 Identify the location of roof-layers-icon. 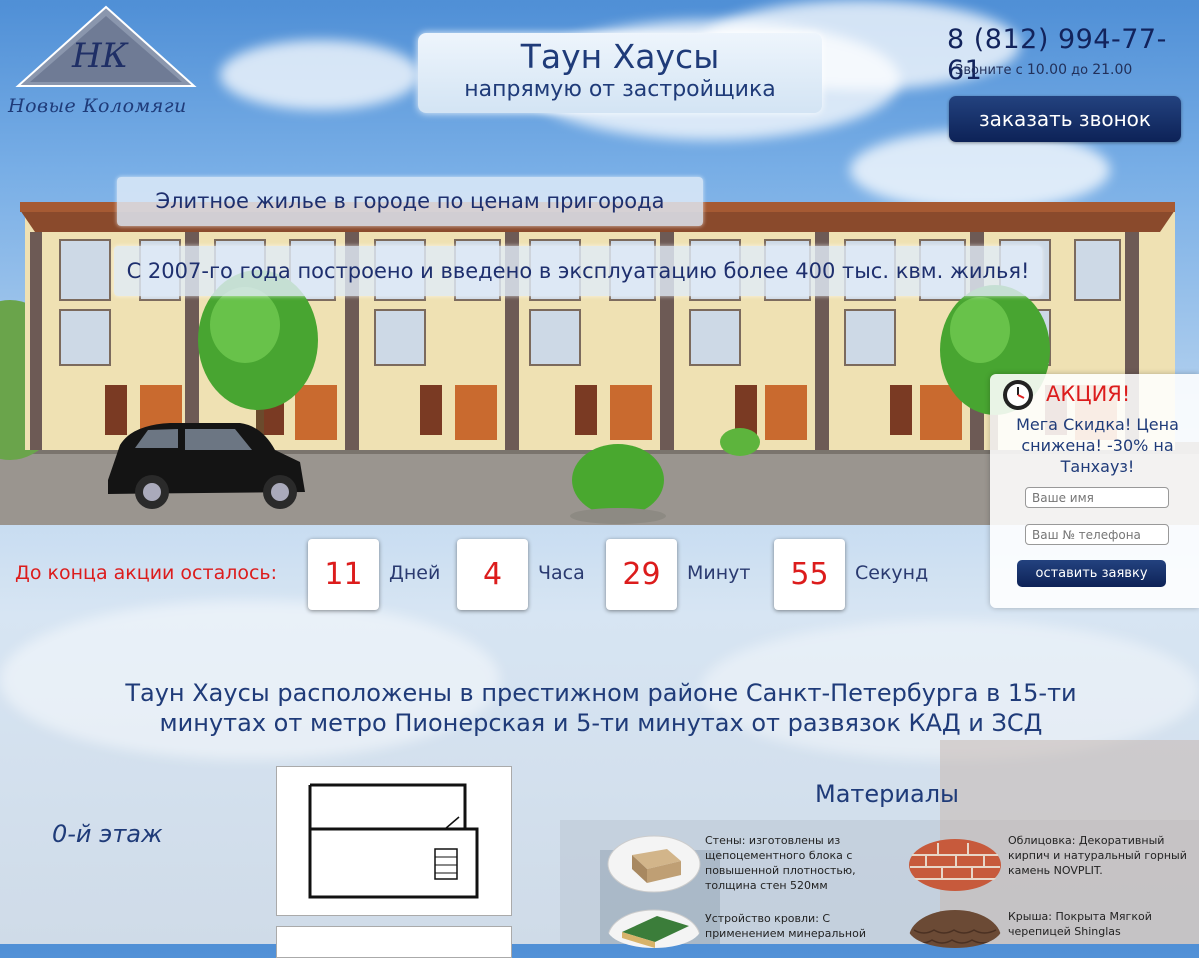
(654, 928).